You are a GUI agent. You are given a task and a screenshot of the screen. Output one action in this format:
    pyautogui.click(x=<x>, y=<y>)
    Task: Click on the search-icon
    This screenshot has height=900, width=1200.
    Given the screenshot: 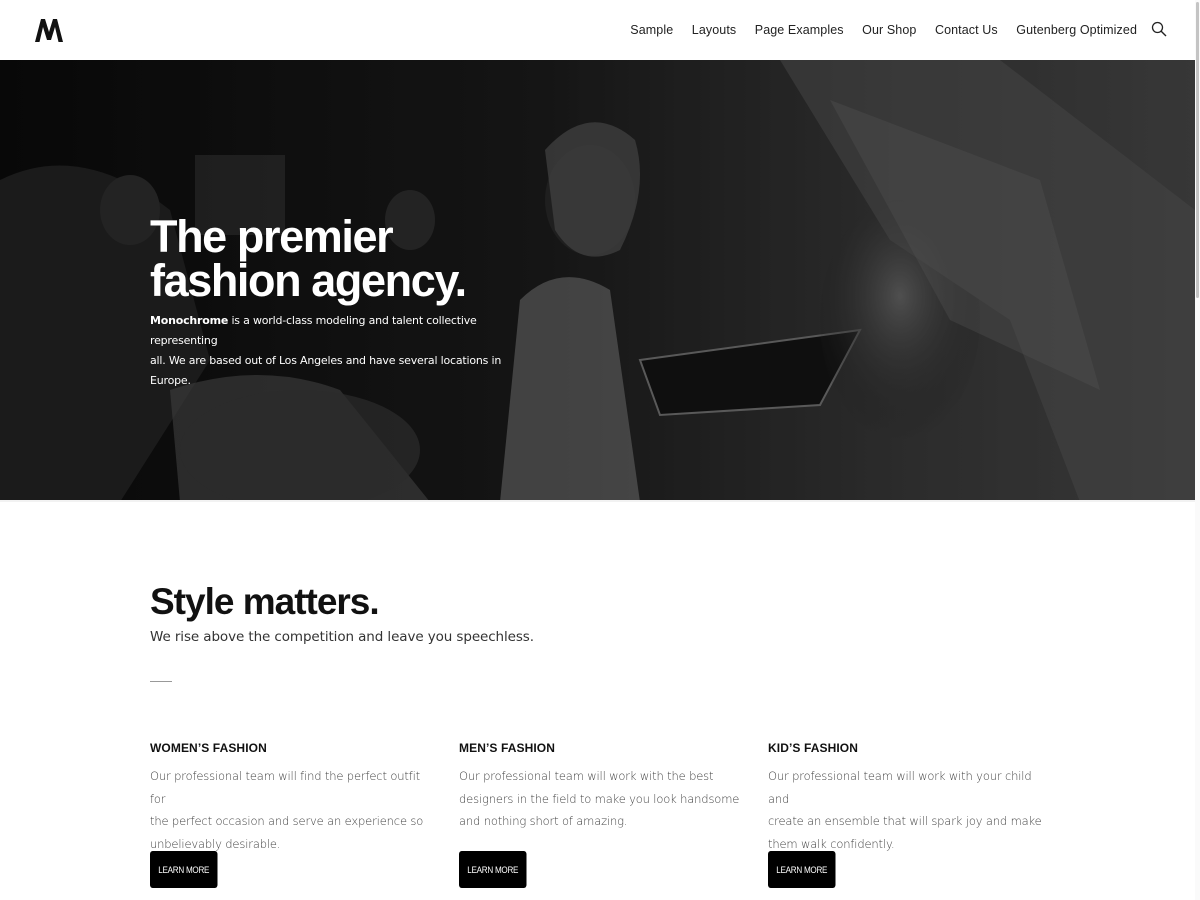 What is the action you would take?
    pyautogui.click(x=1159, y=29)
    